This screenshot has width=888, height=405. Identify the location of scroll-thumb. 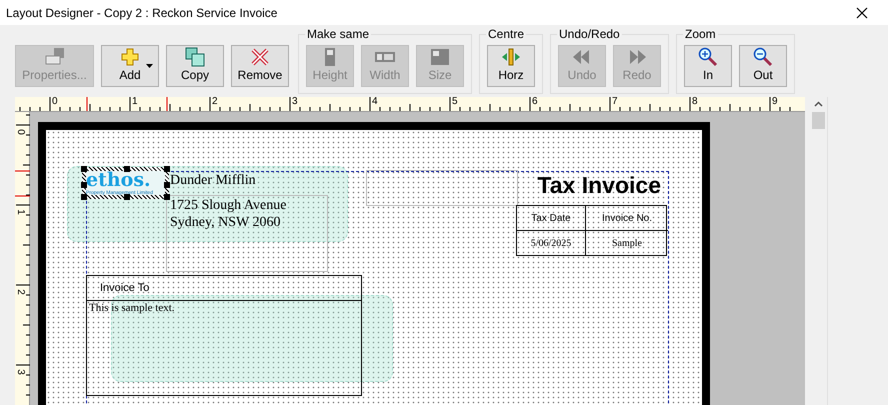
(818, 120).